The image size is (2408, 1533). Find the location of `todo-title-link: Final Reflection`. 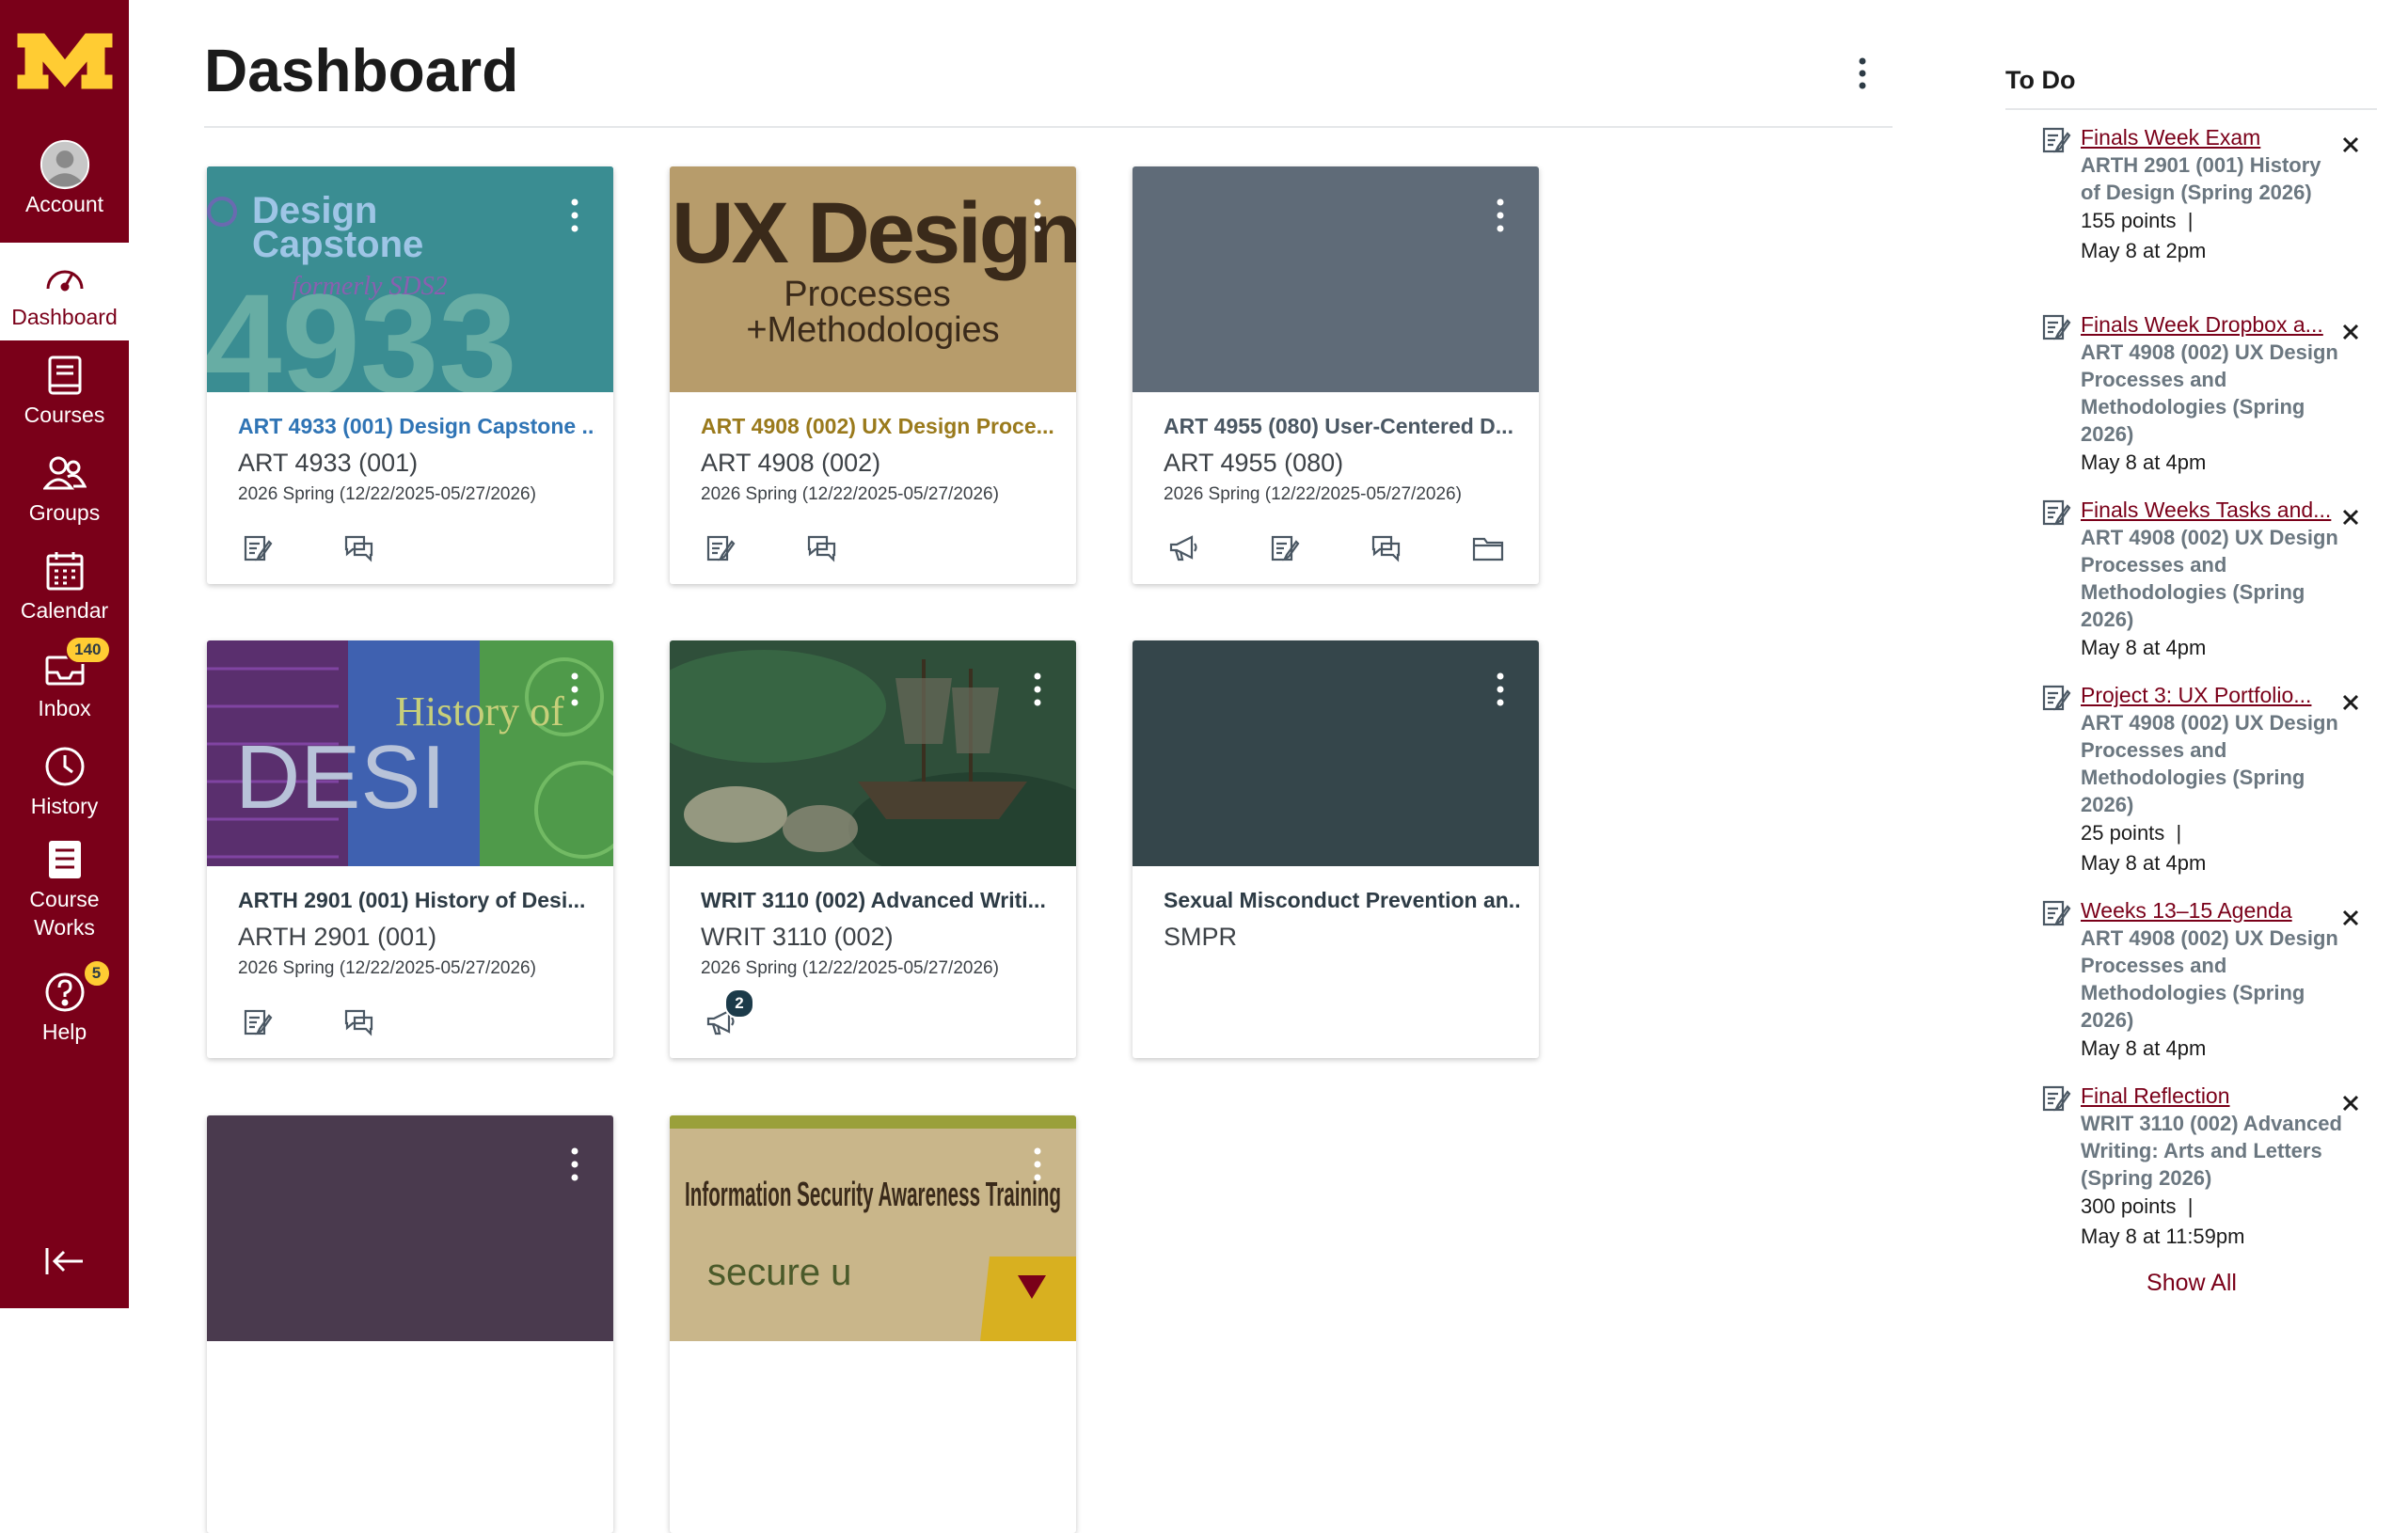

todo-title-link: Final Reflection is located at coordinates (2212, 1096).